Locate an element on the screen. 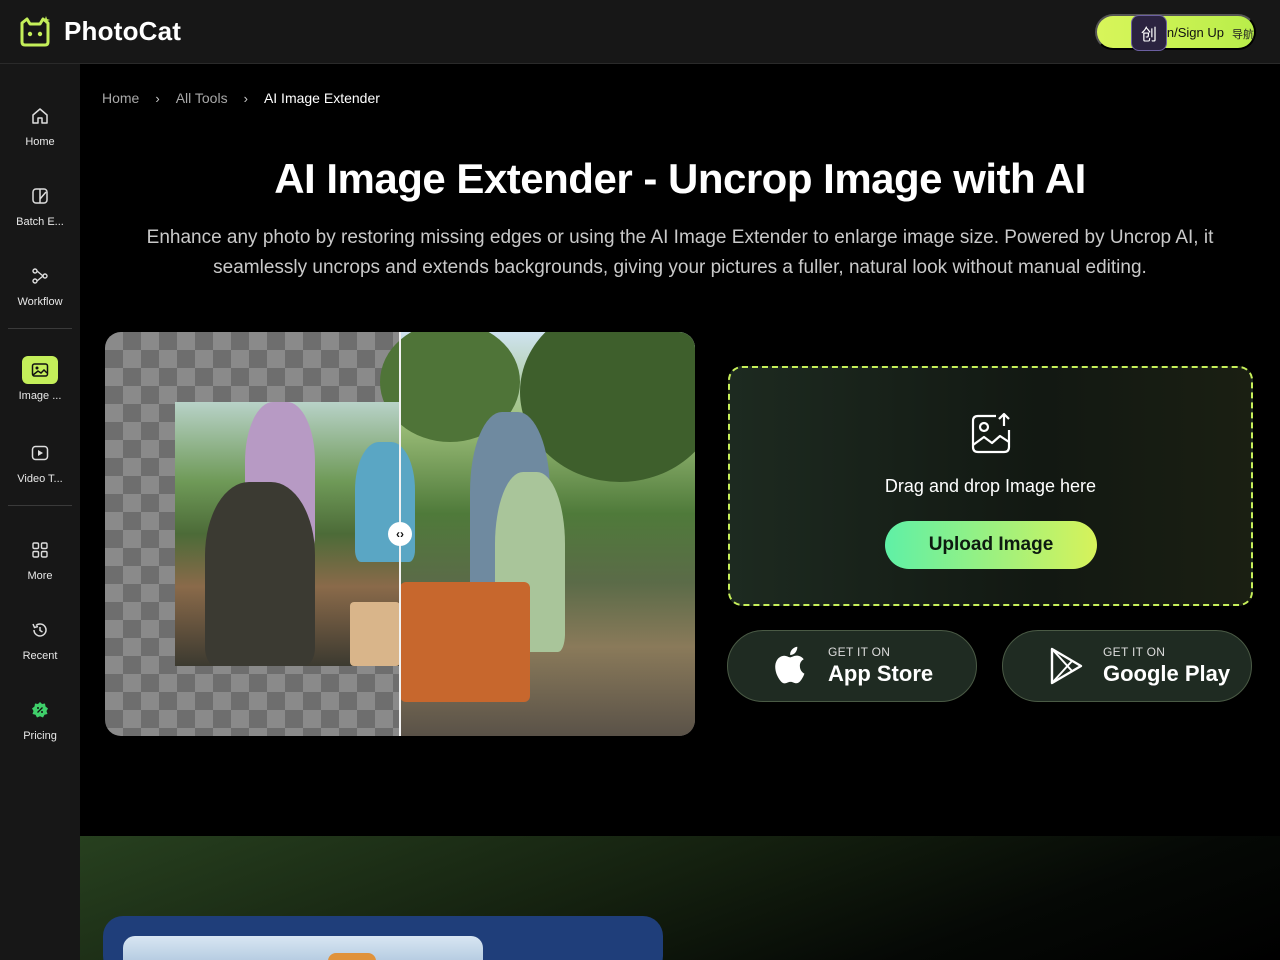 The image size is (1280, 960). sidebar-item-label: Pricing is located at coordinates (40, 736).